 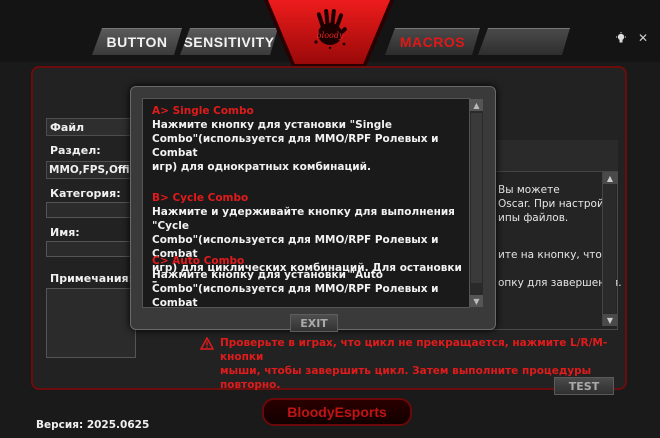 What do you see at coordinates (337, 412) in the screenshot?
I see `bloody-esports-badge: BloodyEsports` at bounding box center [337, 412].